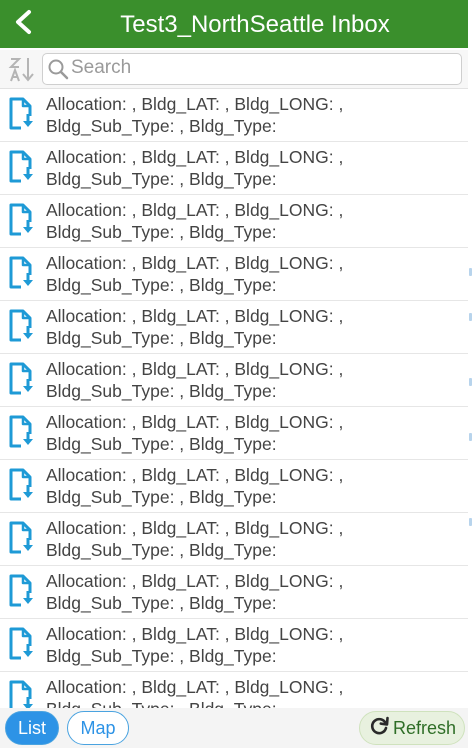  What do you see at coordinates (234, 728) in the screenshot?
I see `bottom-bar: List Map Refresh` at bounding box center [234, 728].